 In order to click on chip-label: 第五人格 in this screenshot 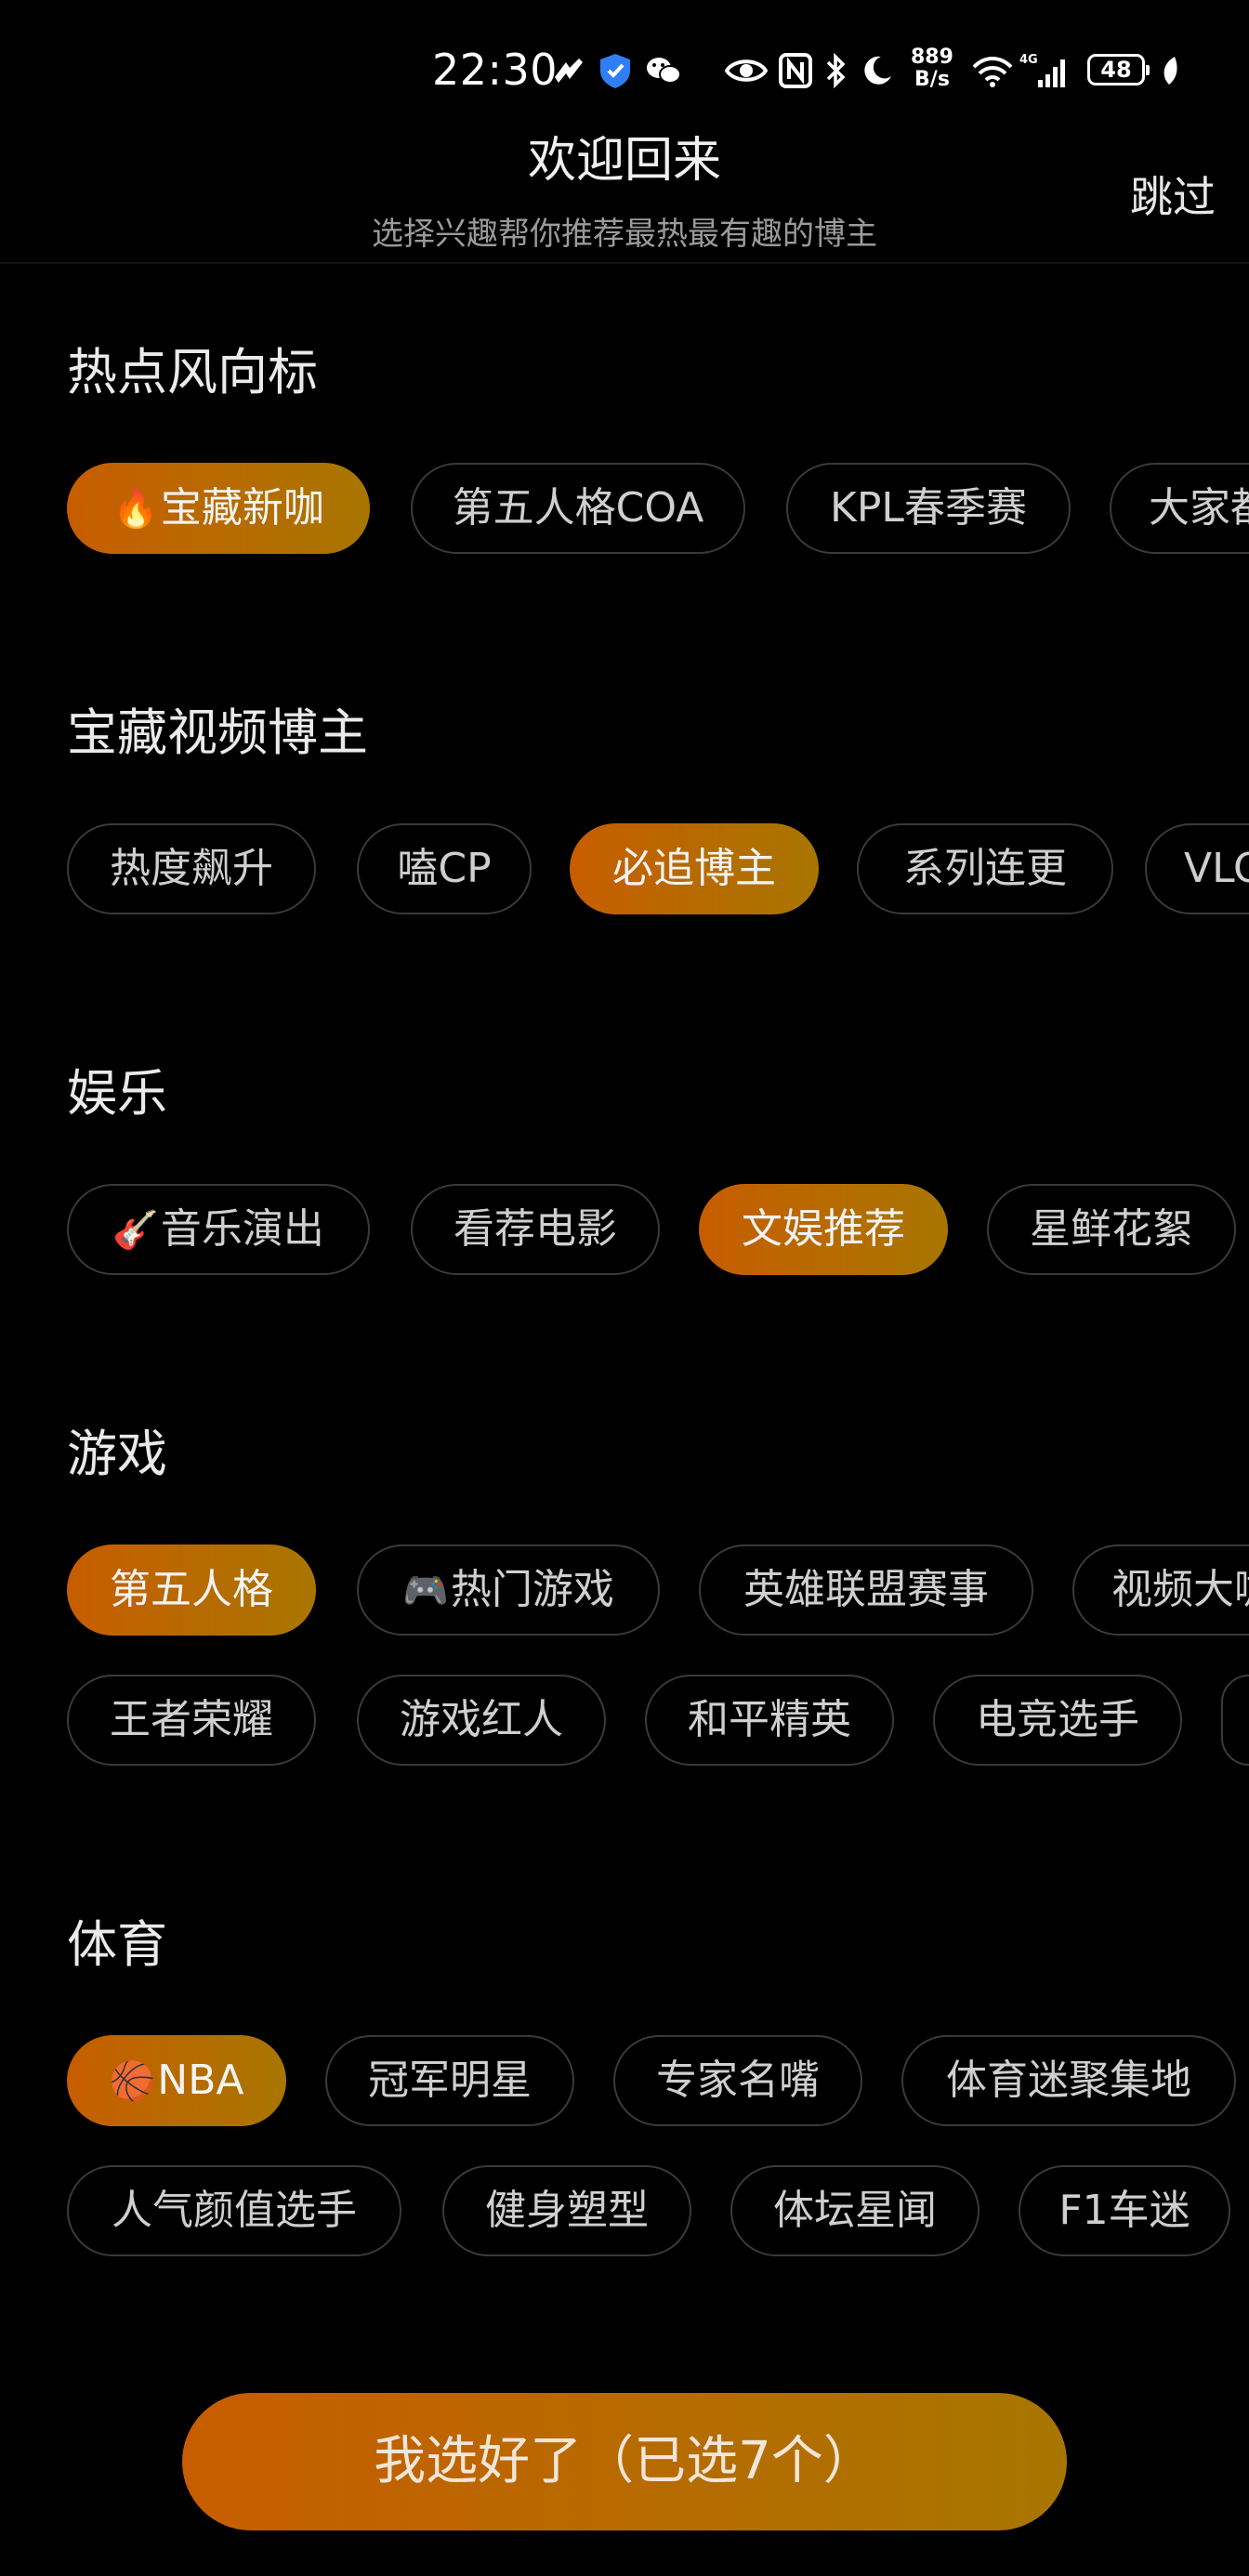, I will do `click(191, 1589)`.